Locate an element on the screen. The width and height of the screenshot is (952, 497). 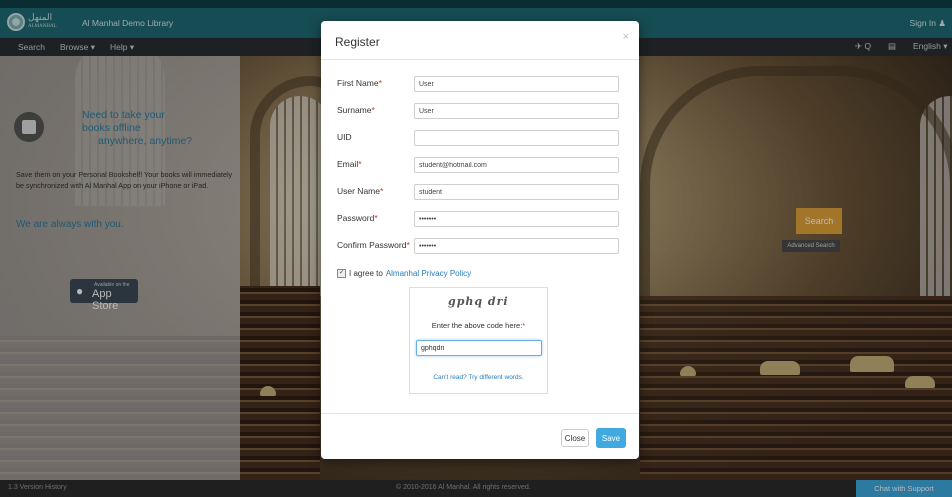
uid-input is located at coordinates (516, 138).